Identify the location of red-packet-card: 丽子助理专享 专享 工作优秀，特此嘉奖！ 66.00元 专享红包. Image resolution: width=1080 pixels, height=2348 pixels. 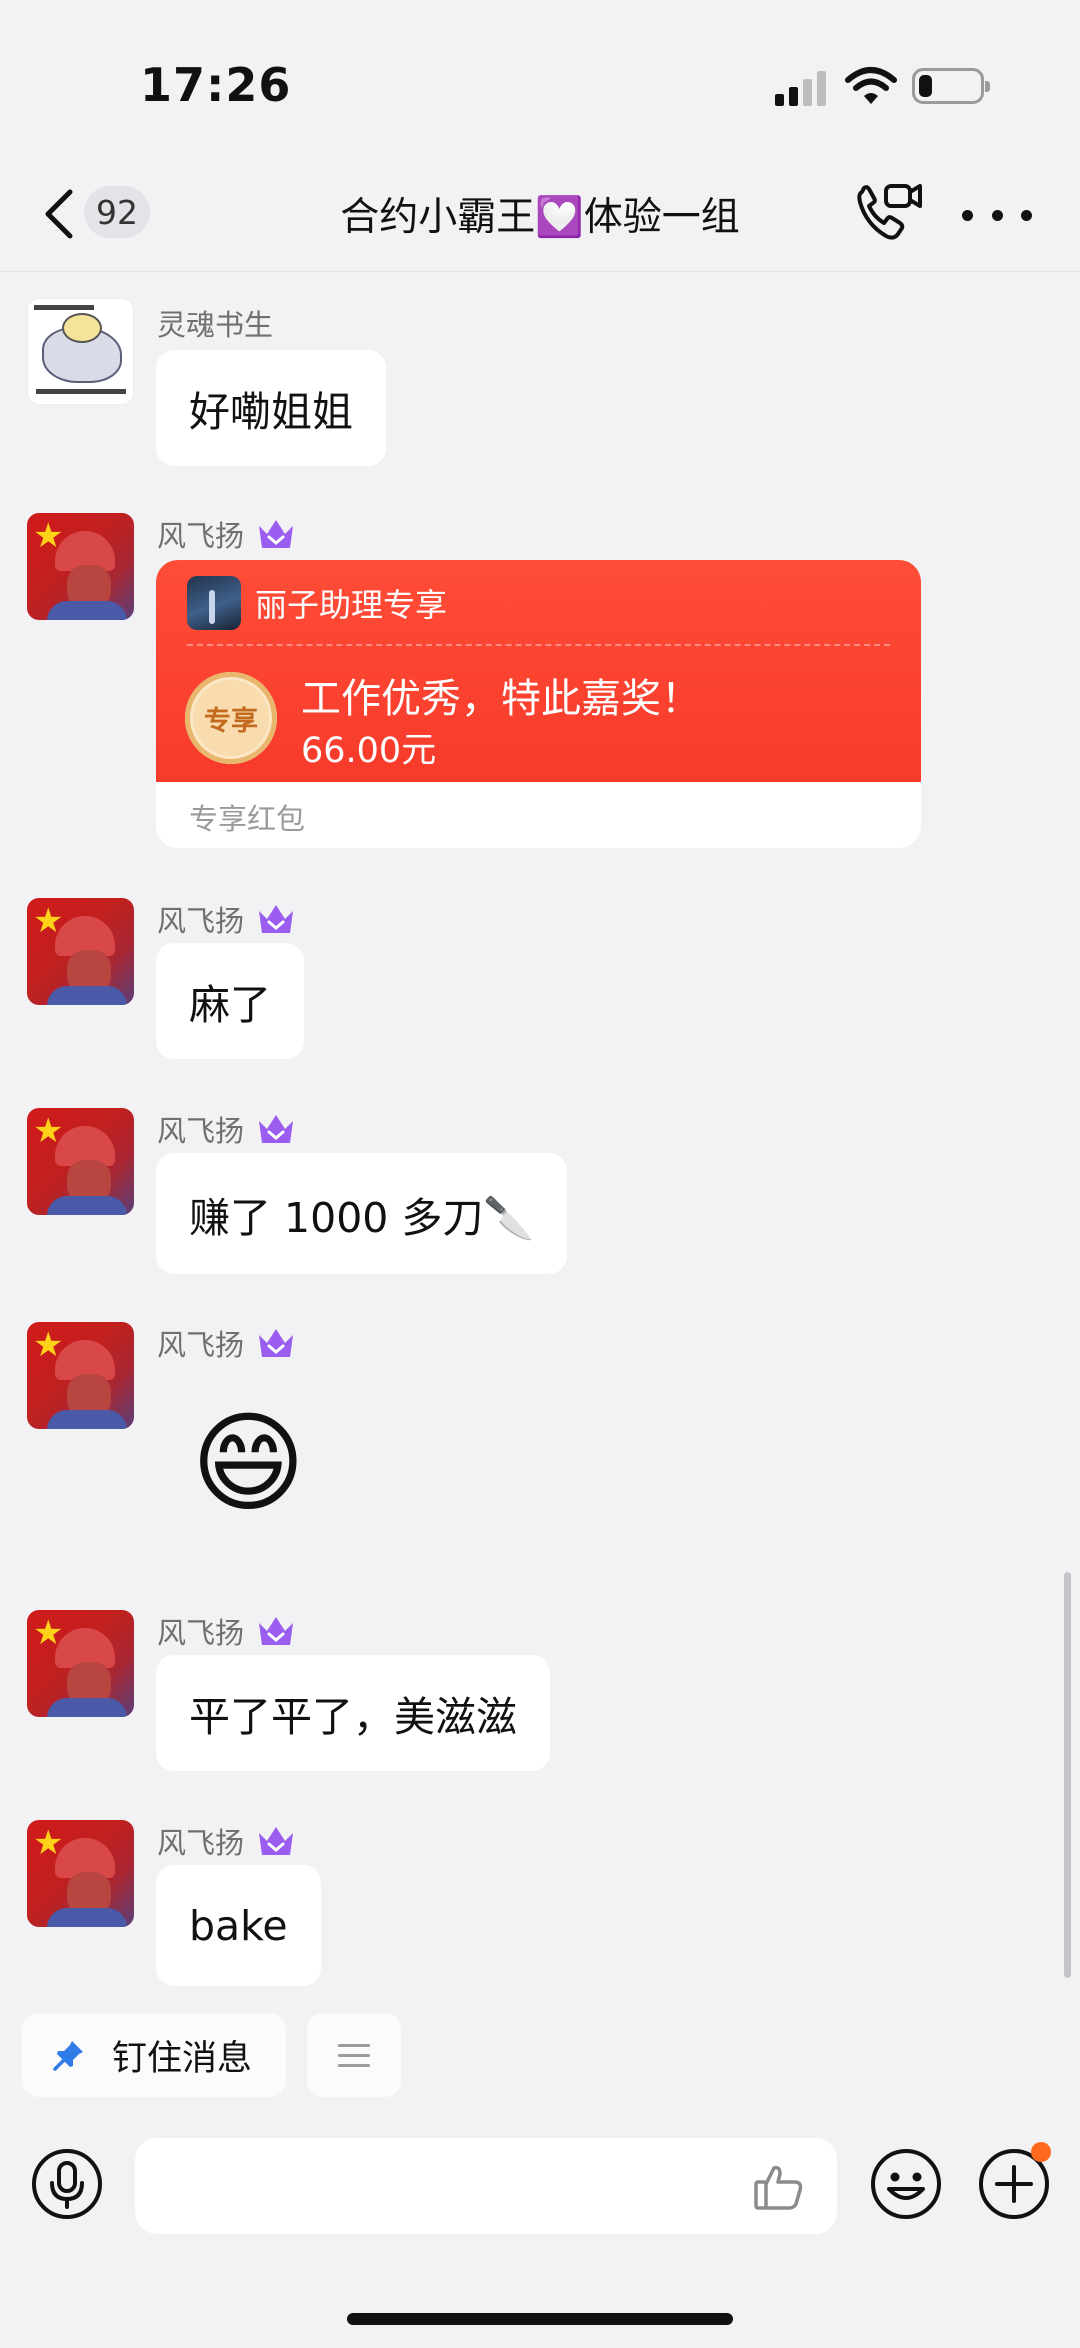
(538, 704).